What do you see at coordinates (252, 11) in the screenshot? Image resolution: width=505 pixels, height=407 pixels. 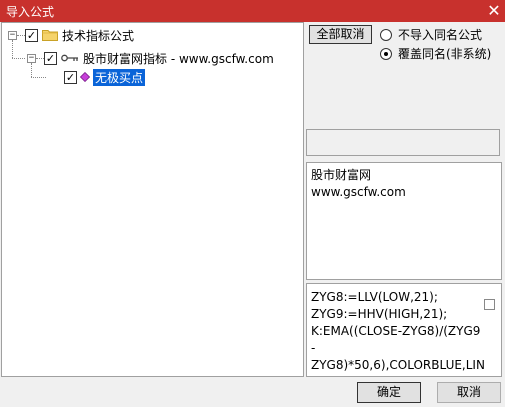 I see `title-bar: 导入公式 ✕` at bounding box center [252, 11].